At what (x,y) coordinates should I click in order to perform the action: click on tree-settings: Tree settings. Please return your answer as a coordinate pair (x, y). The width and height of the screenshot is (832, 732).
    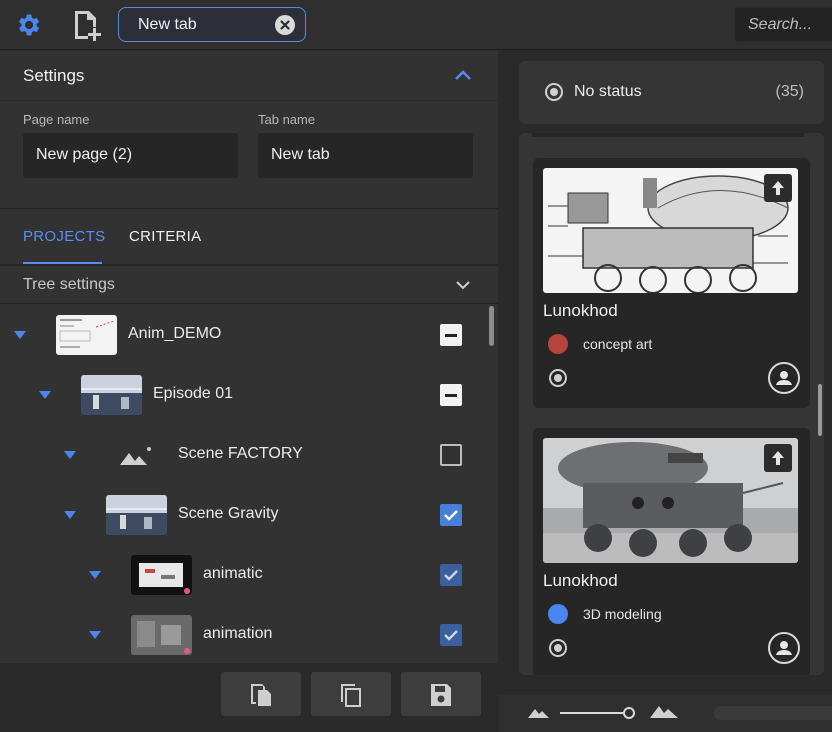
    Looking at the image, I should click on (249, 285).